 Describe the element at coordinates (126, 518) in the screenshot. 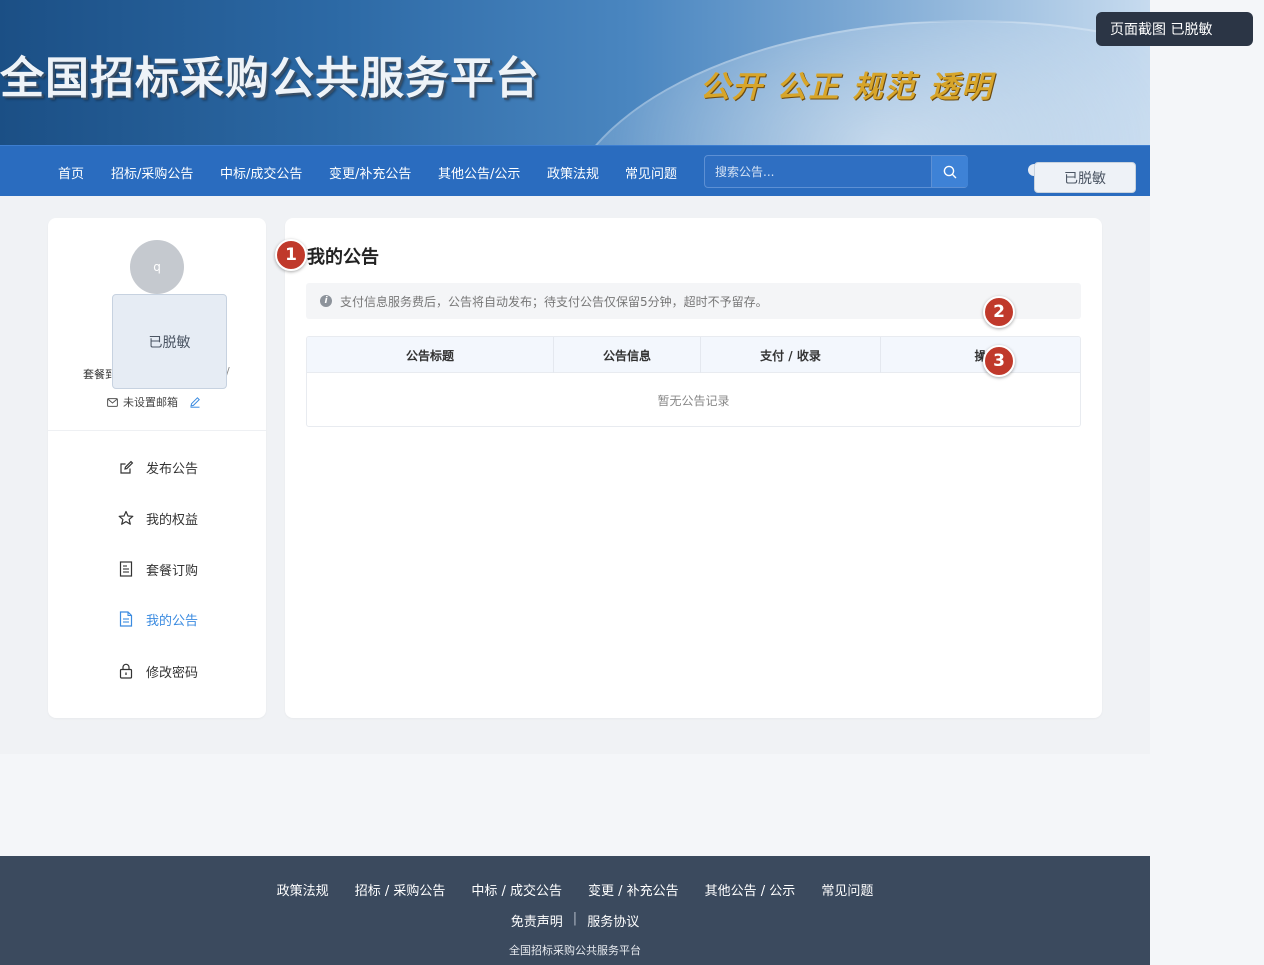

I see `star-icon` at that location.